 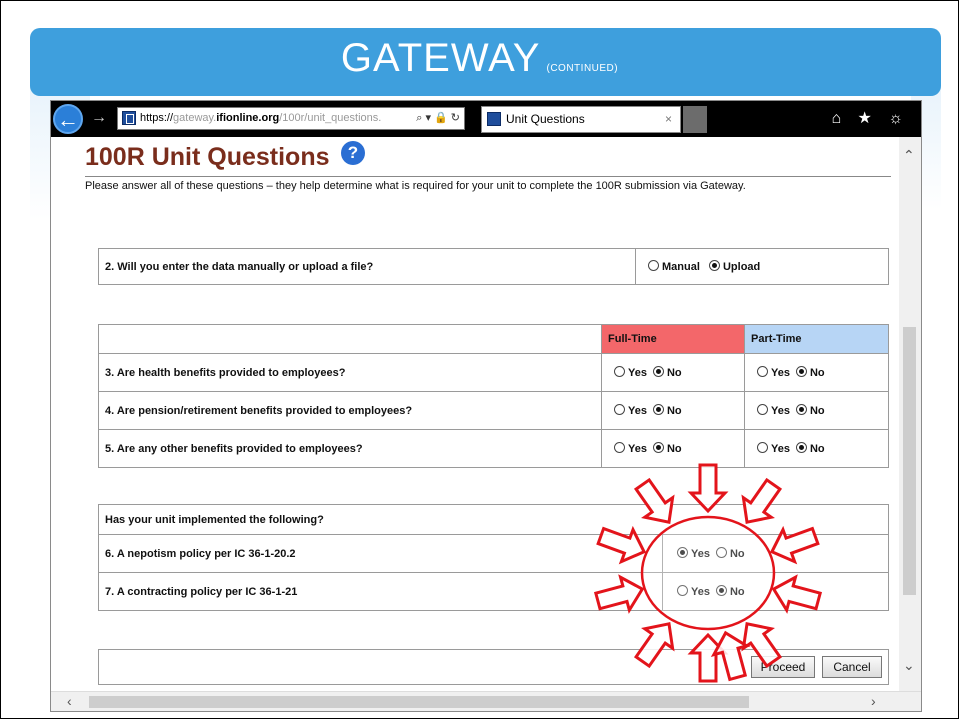 I want to click on benefits-header-blank, so click(x=350, y=339).